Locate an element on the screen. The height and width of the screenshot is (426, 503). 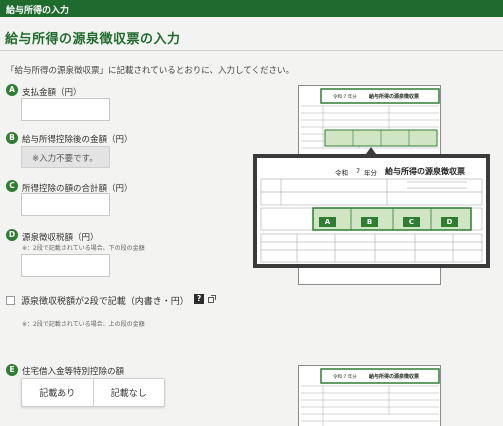
intro-text: 「給与所得の源泉徴収票」に記載されているとおりに、入力してください。 is located at coordinates (150, 71).